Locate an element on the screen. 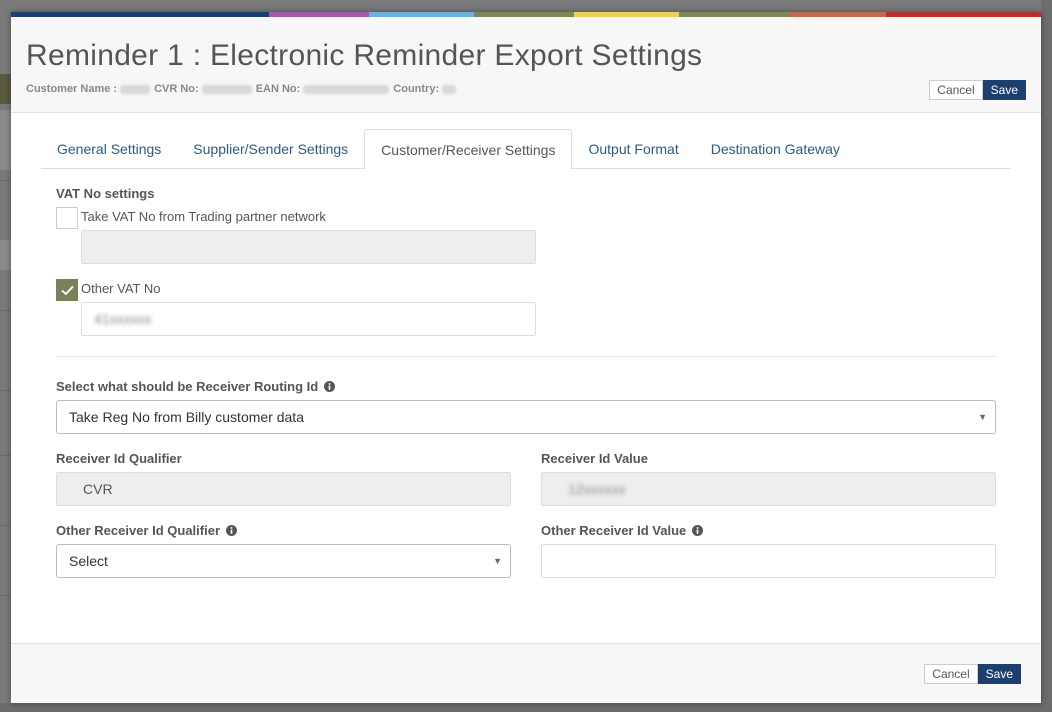  receiver-value-label: Receiver Id Value is located at coordinates (594, 458).